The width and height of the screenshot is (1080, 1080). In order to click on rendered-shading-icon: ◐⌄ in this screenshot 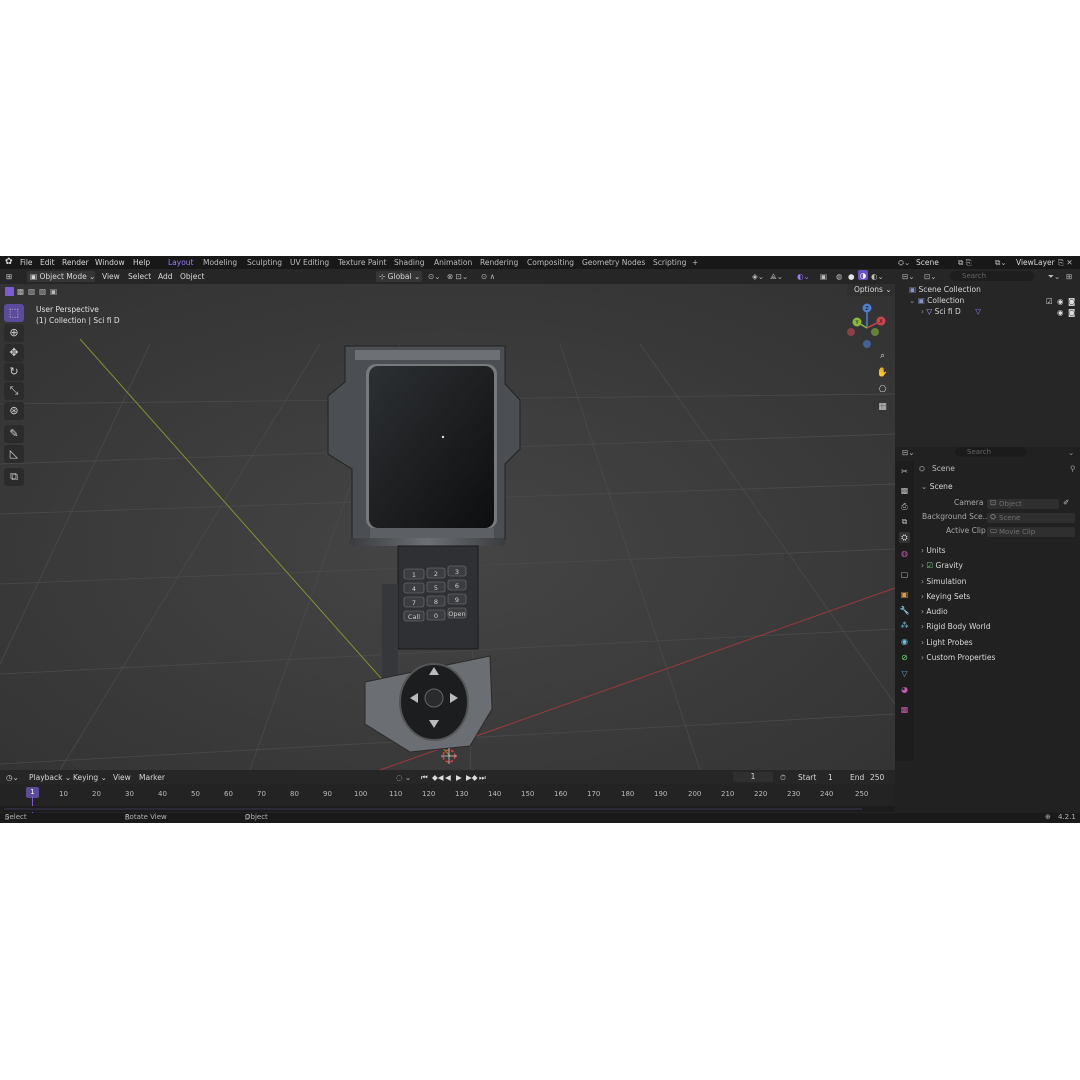, I will do `click(877, 276)`.